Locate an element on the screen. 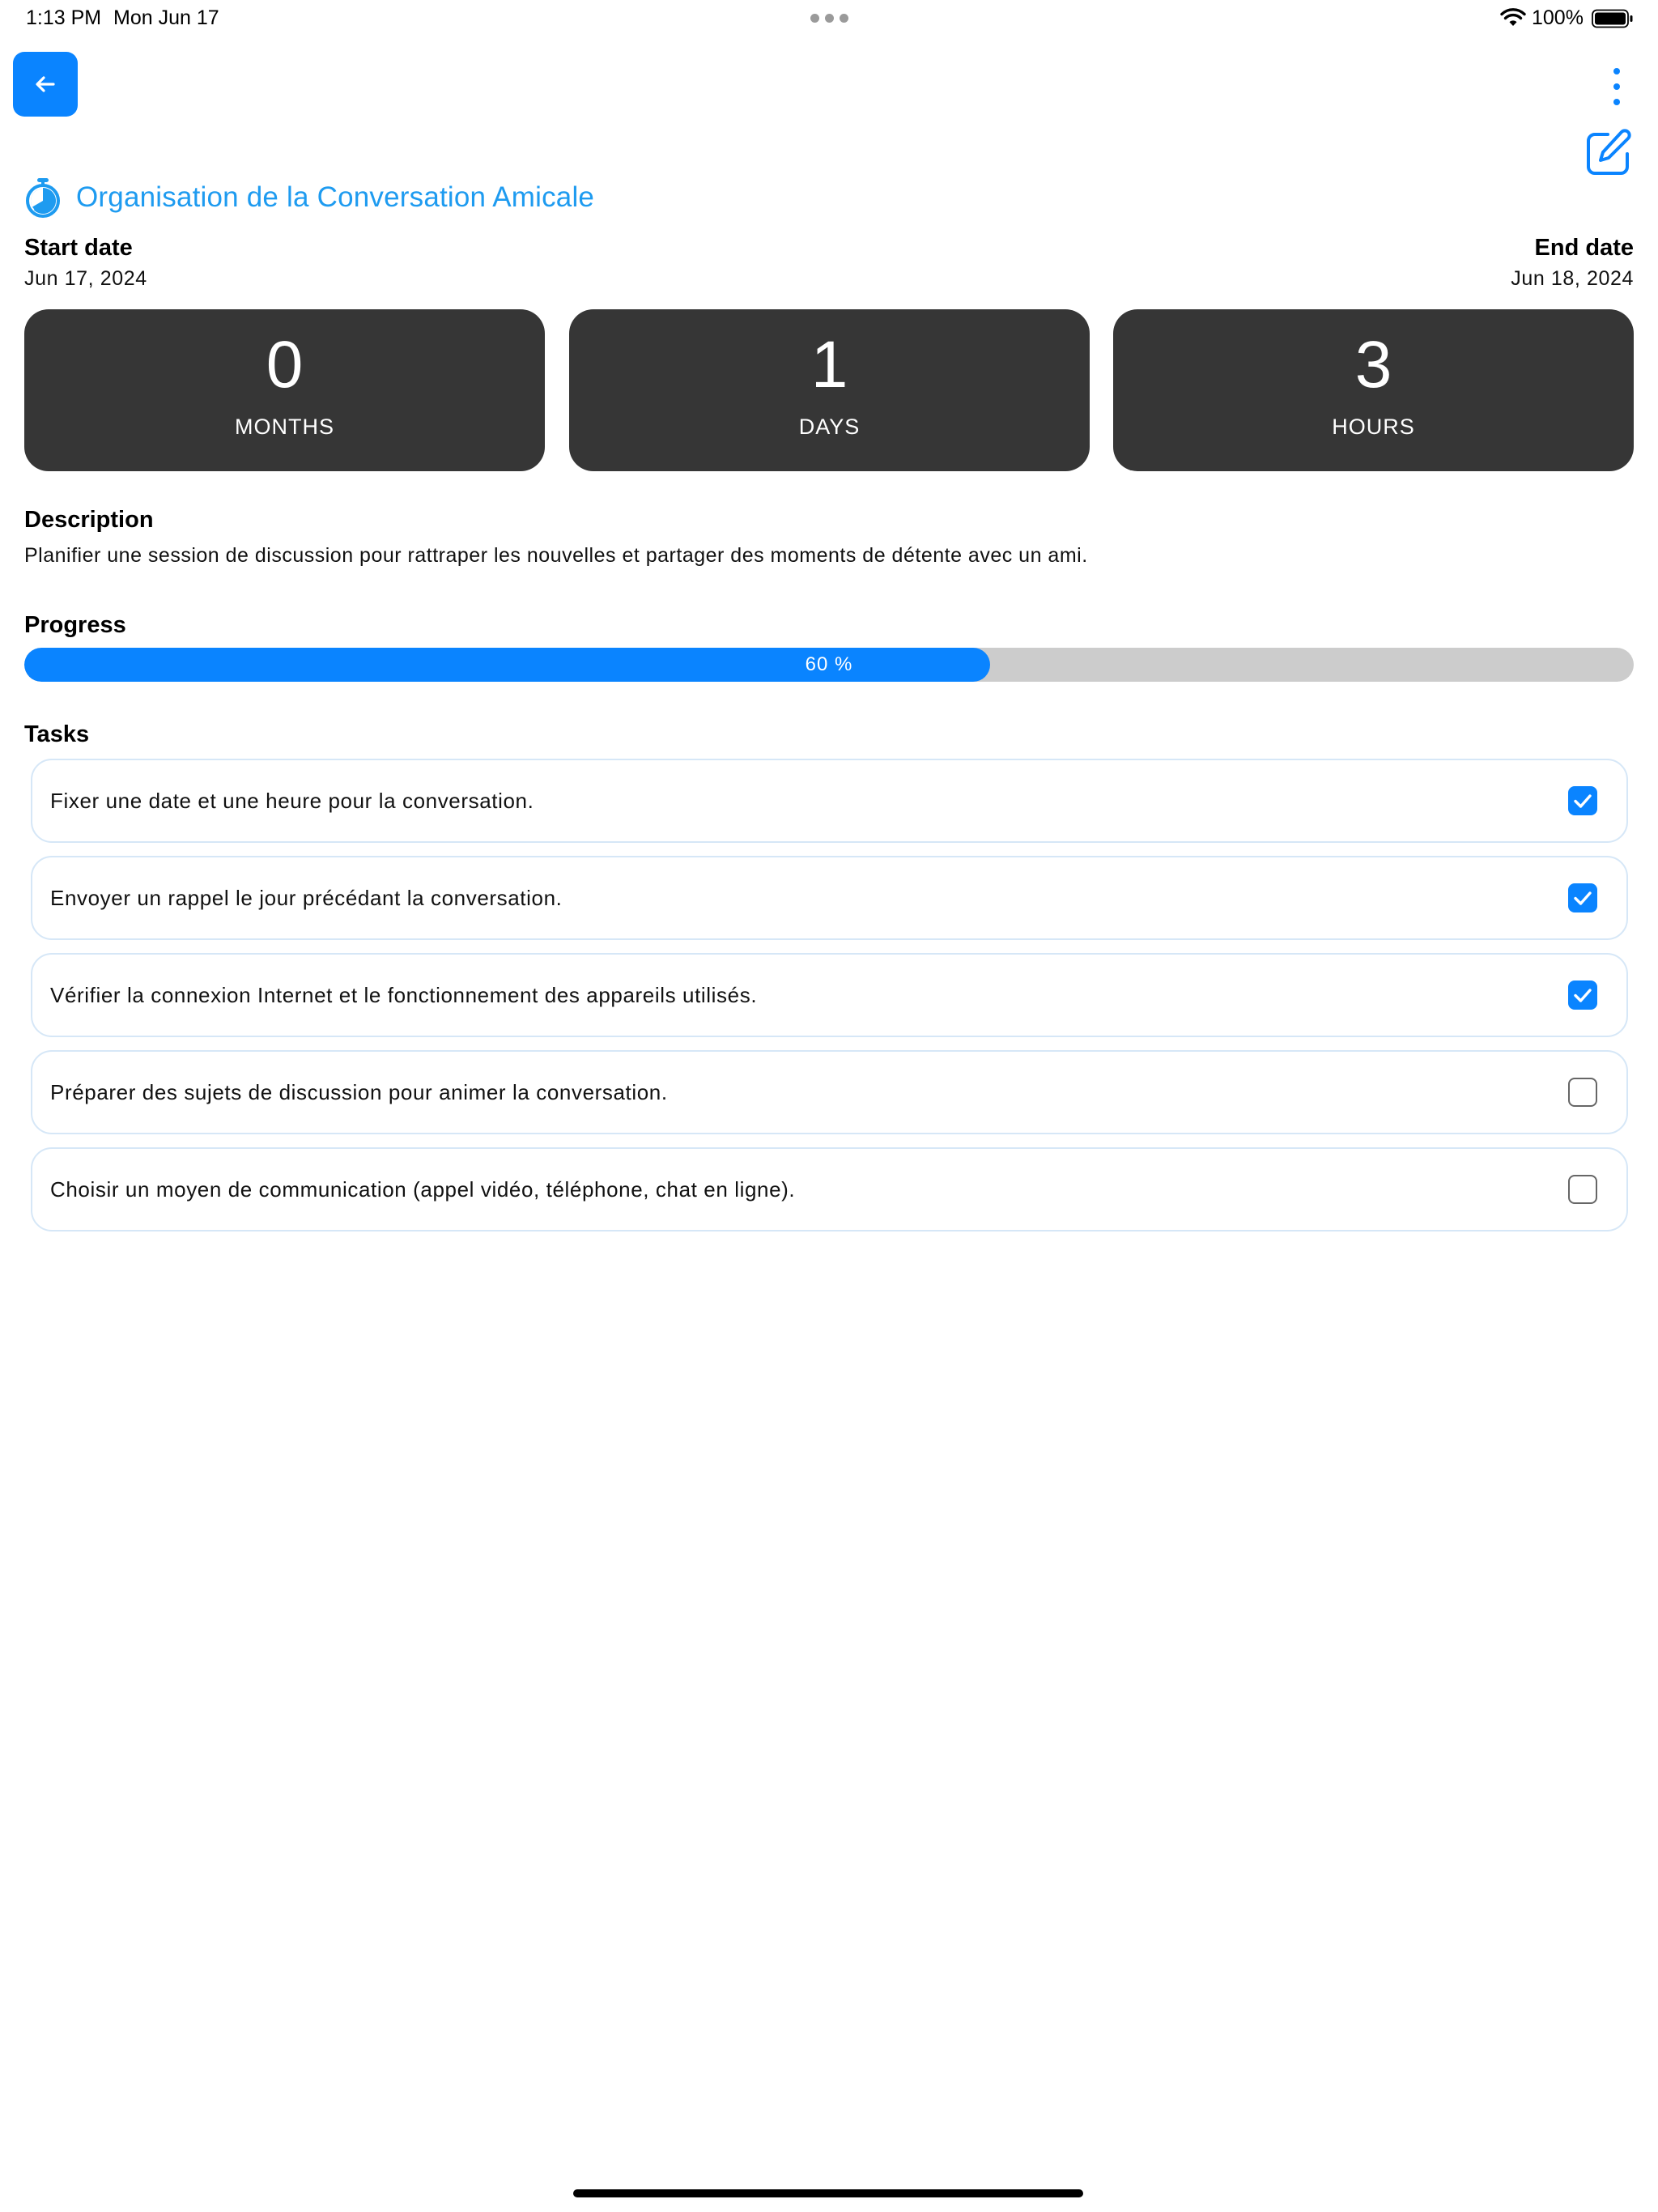  days-unit: DAYS is located at coordinates (829, 427).